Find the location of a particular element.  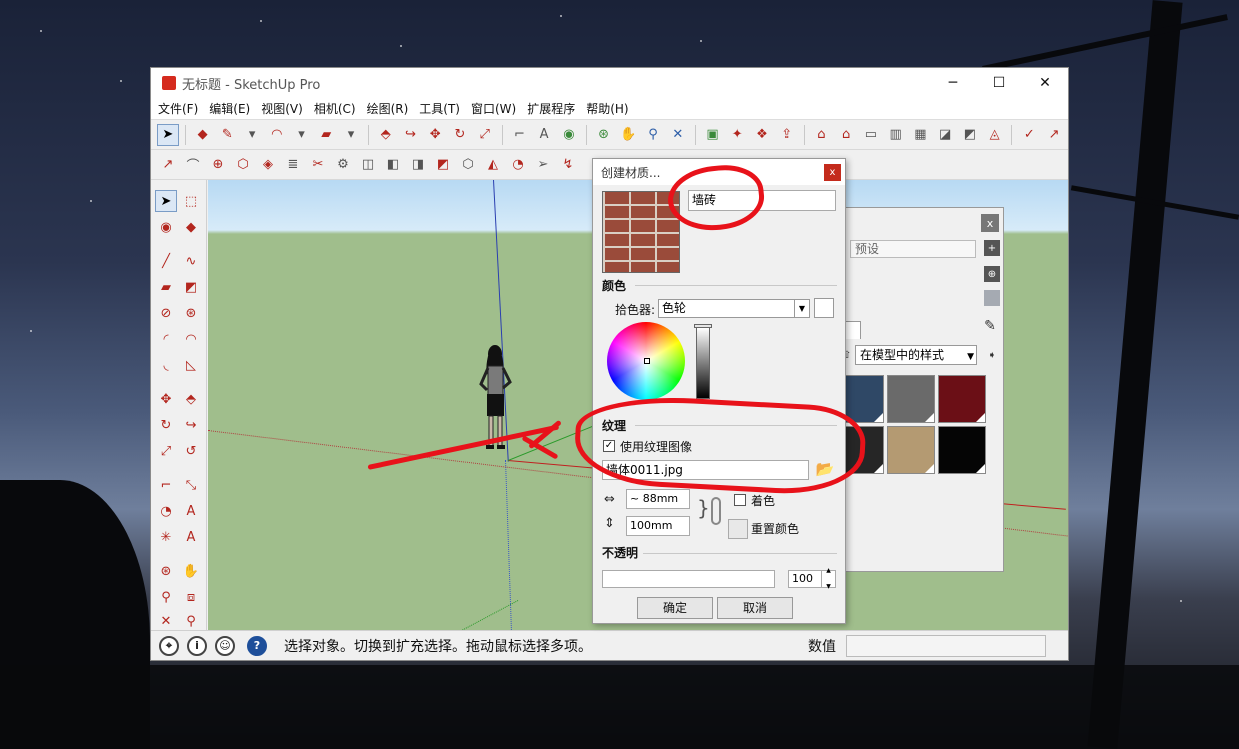

solid-tool-icon: ◫ is located at coordinates (368, 165).